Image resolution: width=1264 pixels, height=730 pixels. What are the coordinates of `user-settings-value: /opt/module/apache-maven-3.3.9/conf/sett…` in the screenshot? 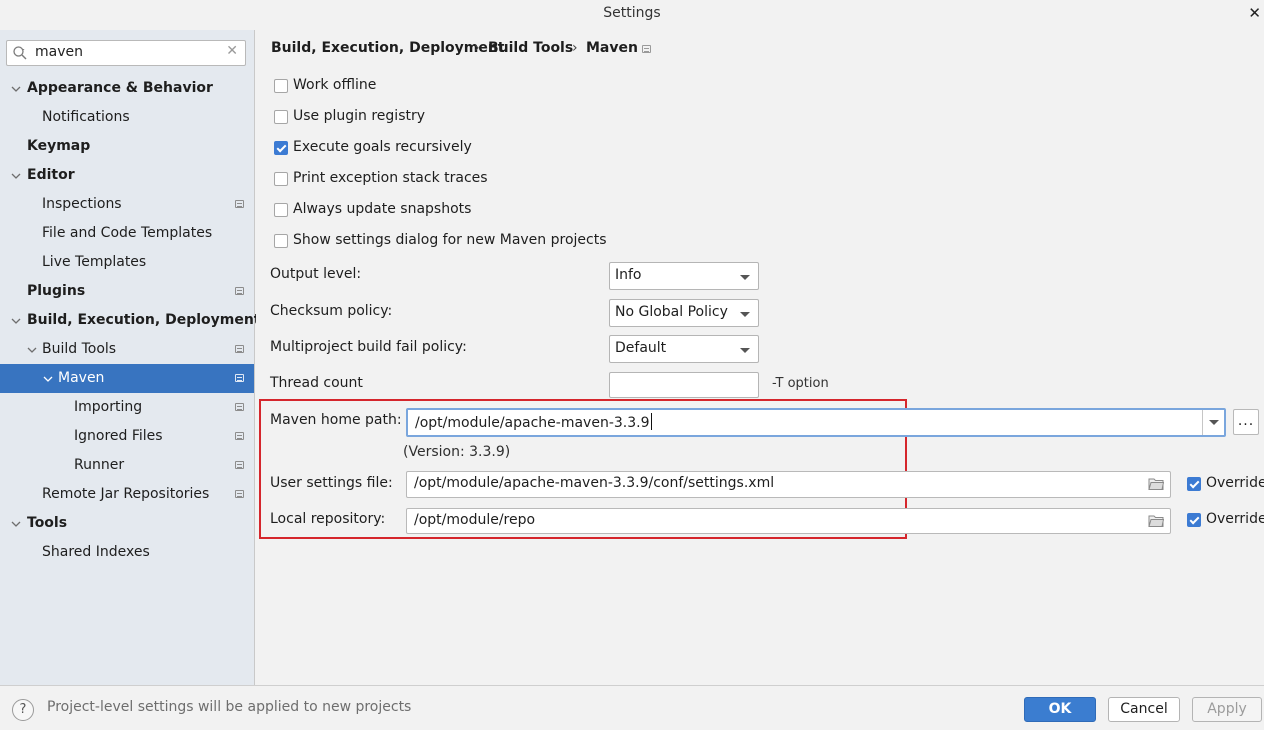 It's located at (594, 483).